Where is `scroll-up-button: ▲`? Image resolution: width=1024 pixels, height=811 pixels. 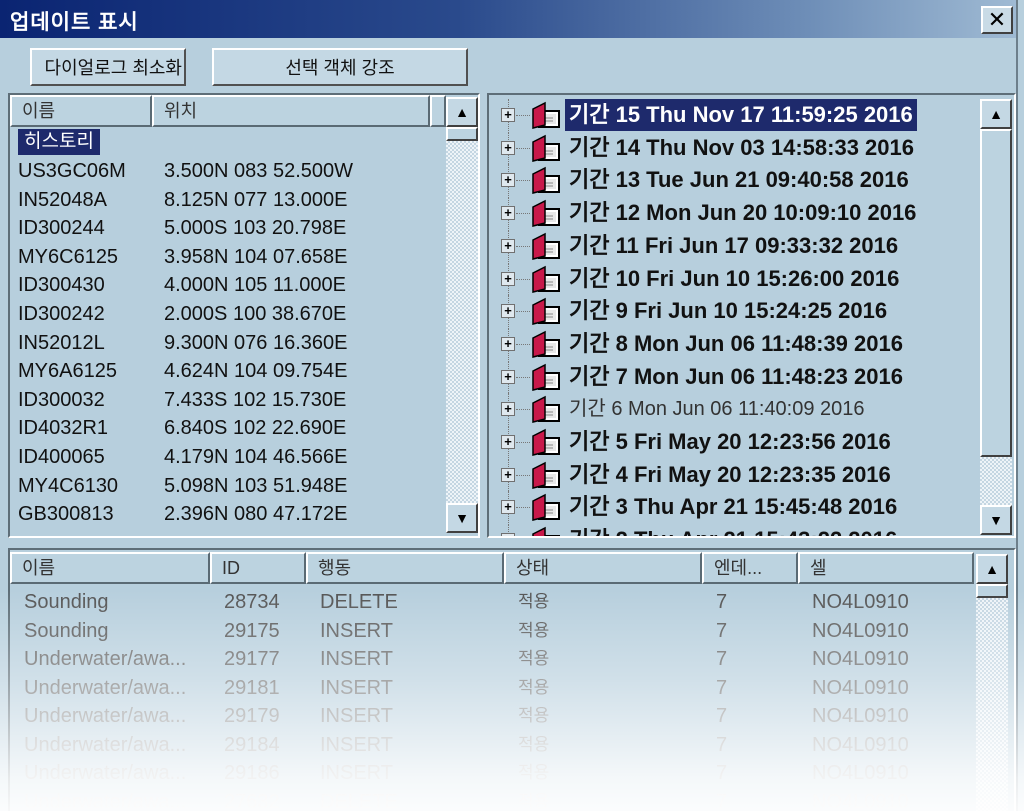
scroll-up-button: ▲ is located at coordinates (462, 112).